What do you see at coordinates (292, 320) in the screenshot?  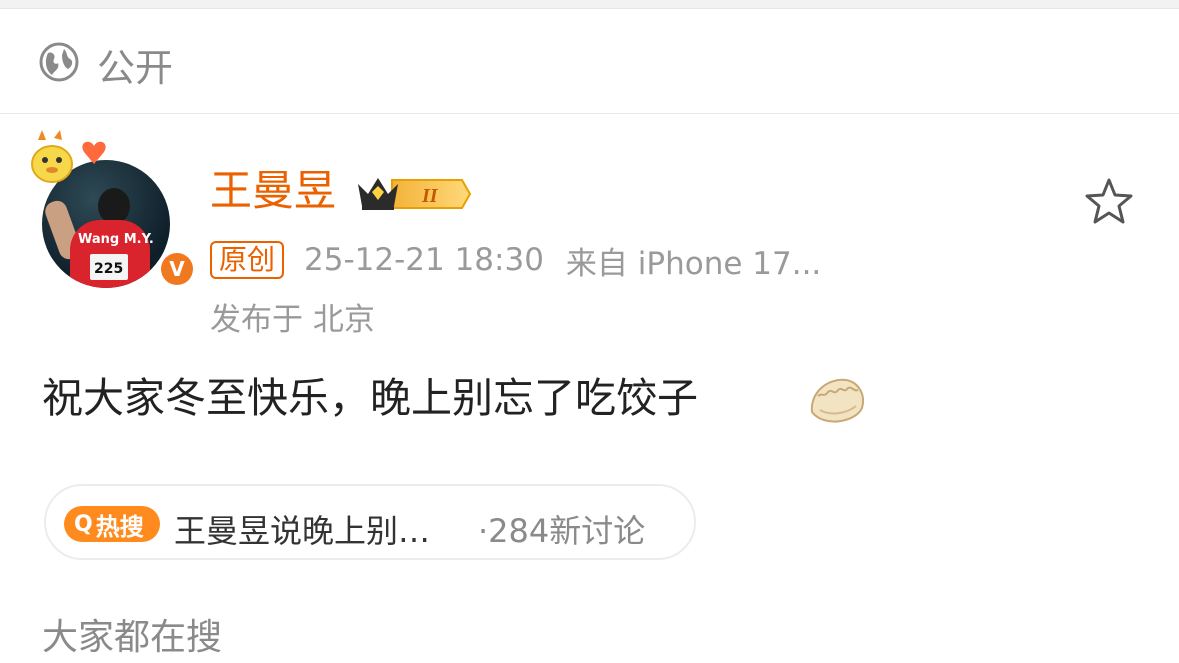 I see `post-location: 发布于 北京` at bounding box center [292, 320].